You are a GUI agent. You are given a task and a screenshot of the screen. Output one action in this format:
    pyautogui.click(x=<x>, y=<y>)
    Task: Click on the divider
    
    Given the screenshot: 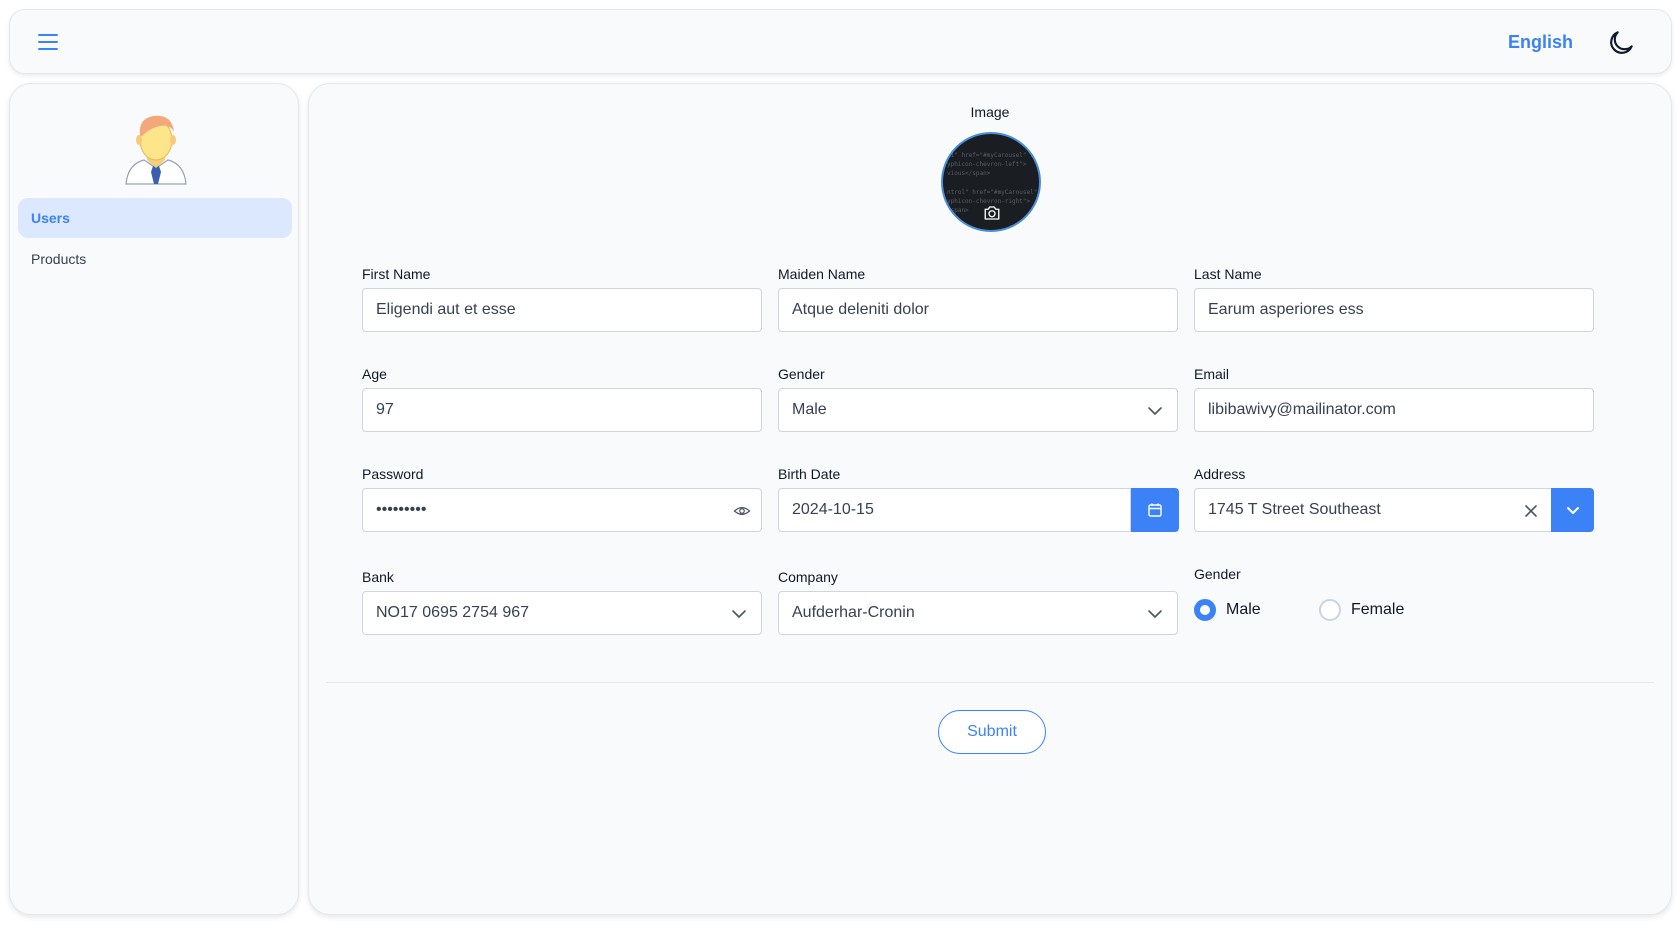 What is the action you would take?
    pyautogui.click(x=990, y=682)
    